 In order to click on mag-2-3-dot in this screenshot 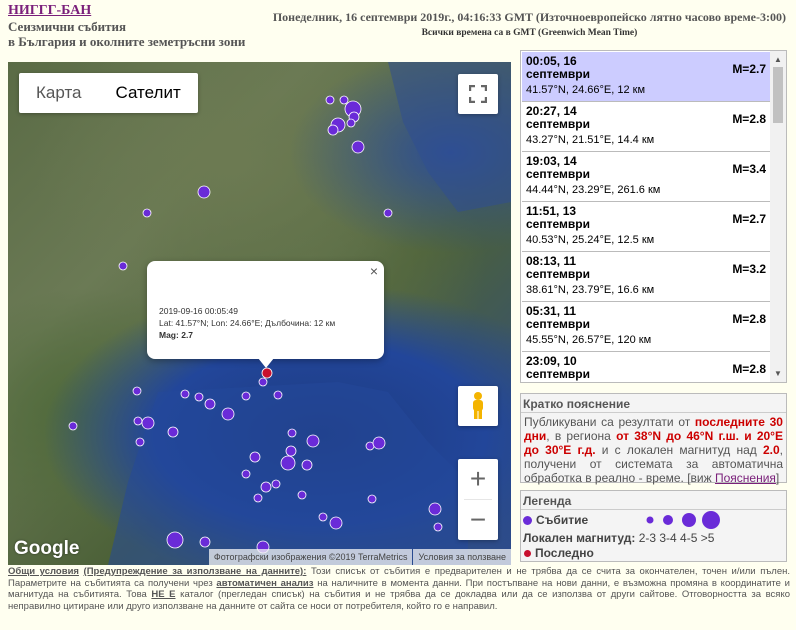, I will do `click(650, 520)`.